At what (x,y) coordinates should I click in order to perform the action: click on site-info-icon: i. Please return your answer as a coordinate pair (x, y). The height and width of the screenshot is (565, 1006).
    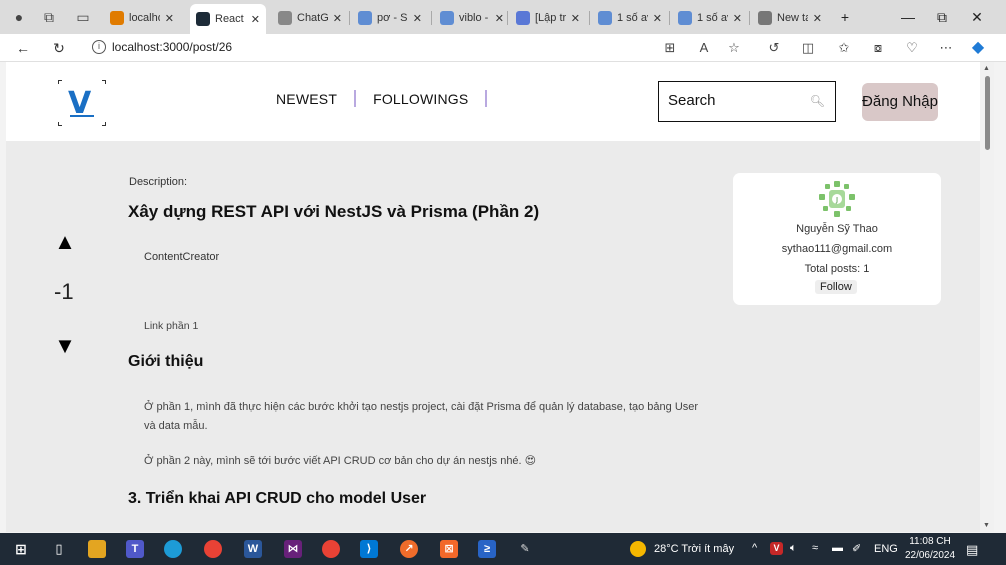
    Looking at the image, I should click on (99, 47).